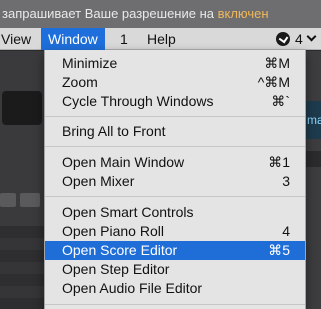  I want to click on menu-item-open-score-editor: Open Score Editor ⌘5, so click(175, 250).